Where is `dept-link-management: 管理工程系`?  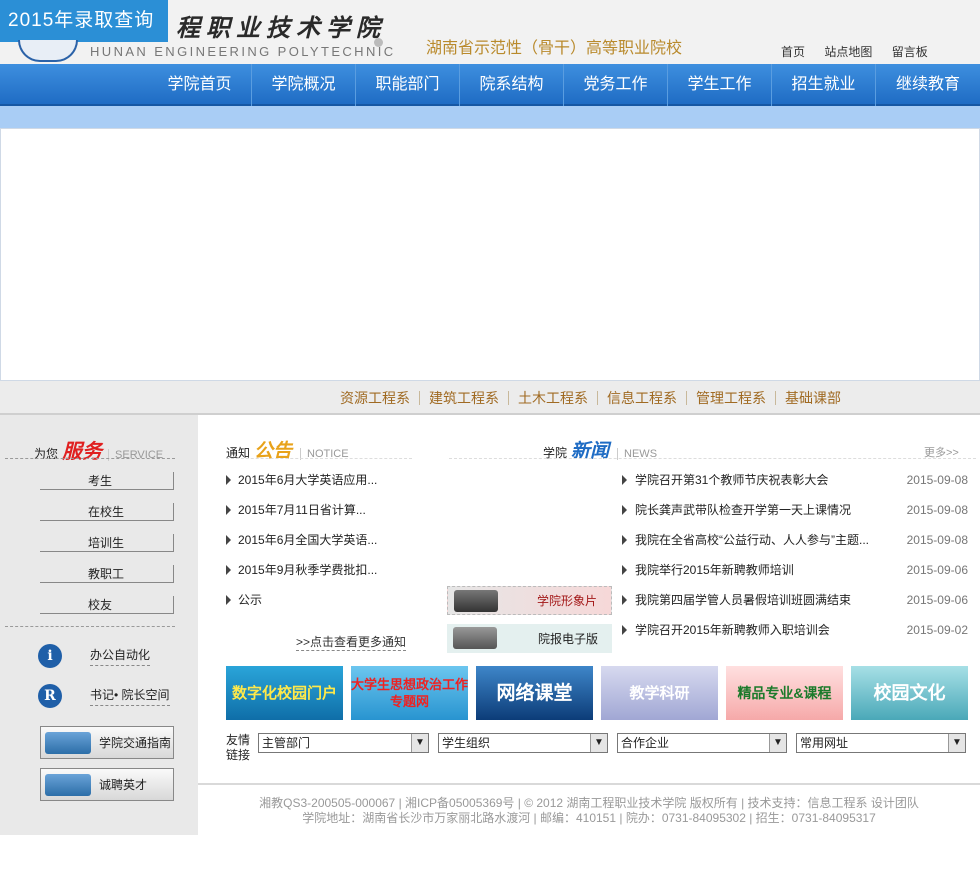
dept-link-management: 管理工程系 is located at coordinates (730, 398).